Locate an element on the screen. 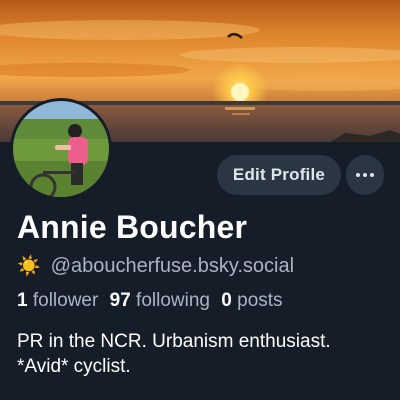  edit-profile-label: Edit Profile is located at coordinates (279, 174).